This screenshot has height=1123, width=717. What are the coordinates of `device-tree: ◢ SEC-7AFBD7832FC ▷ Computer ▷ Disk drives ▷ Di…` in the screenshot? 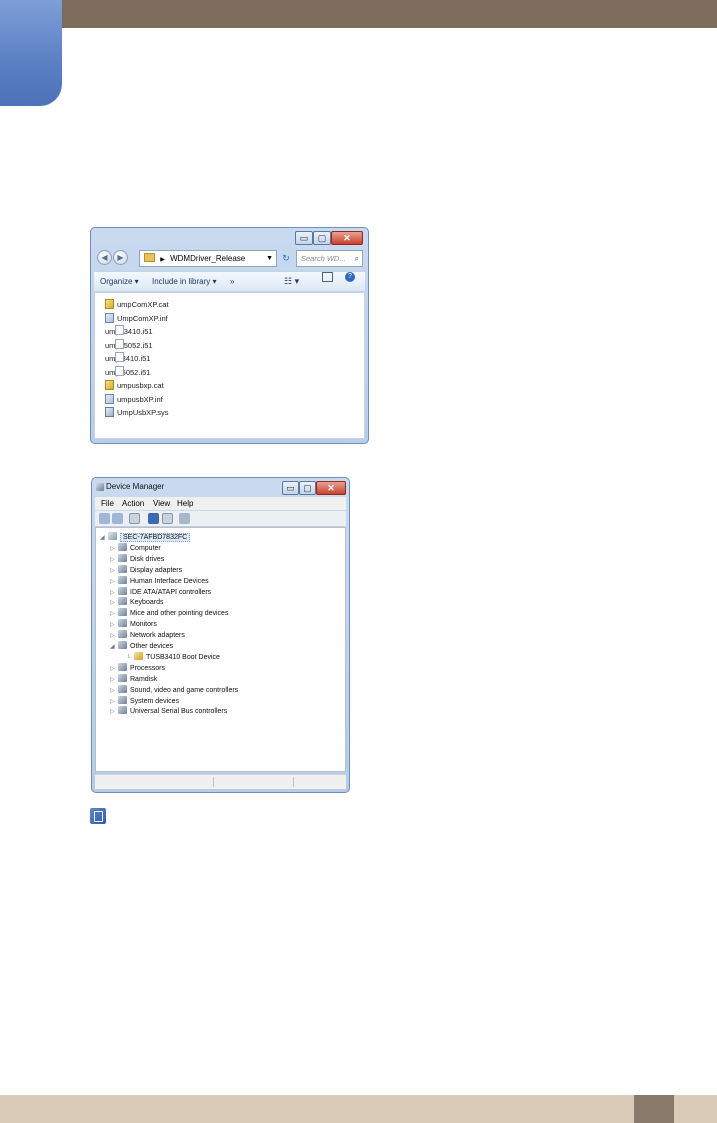 It's located at (220, 649).